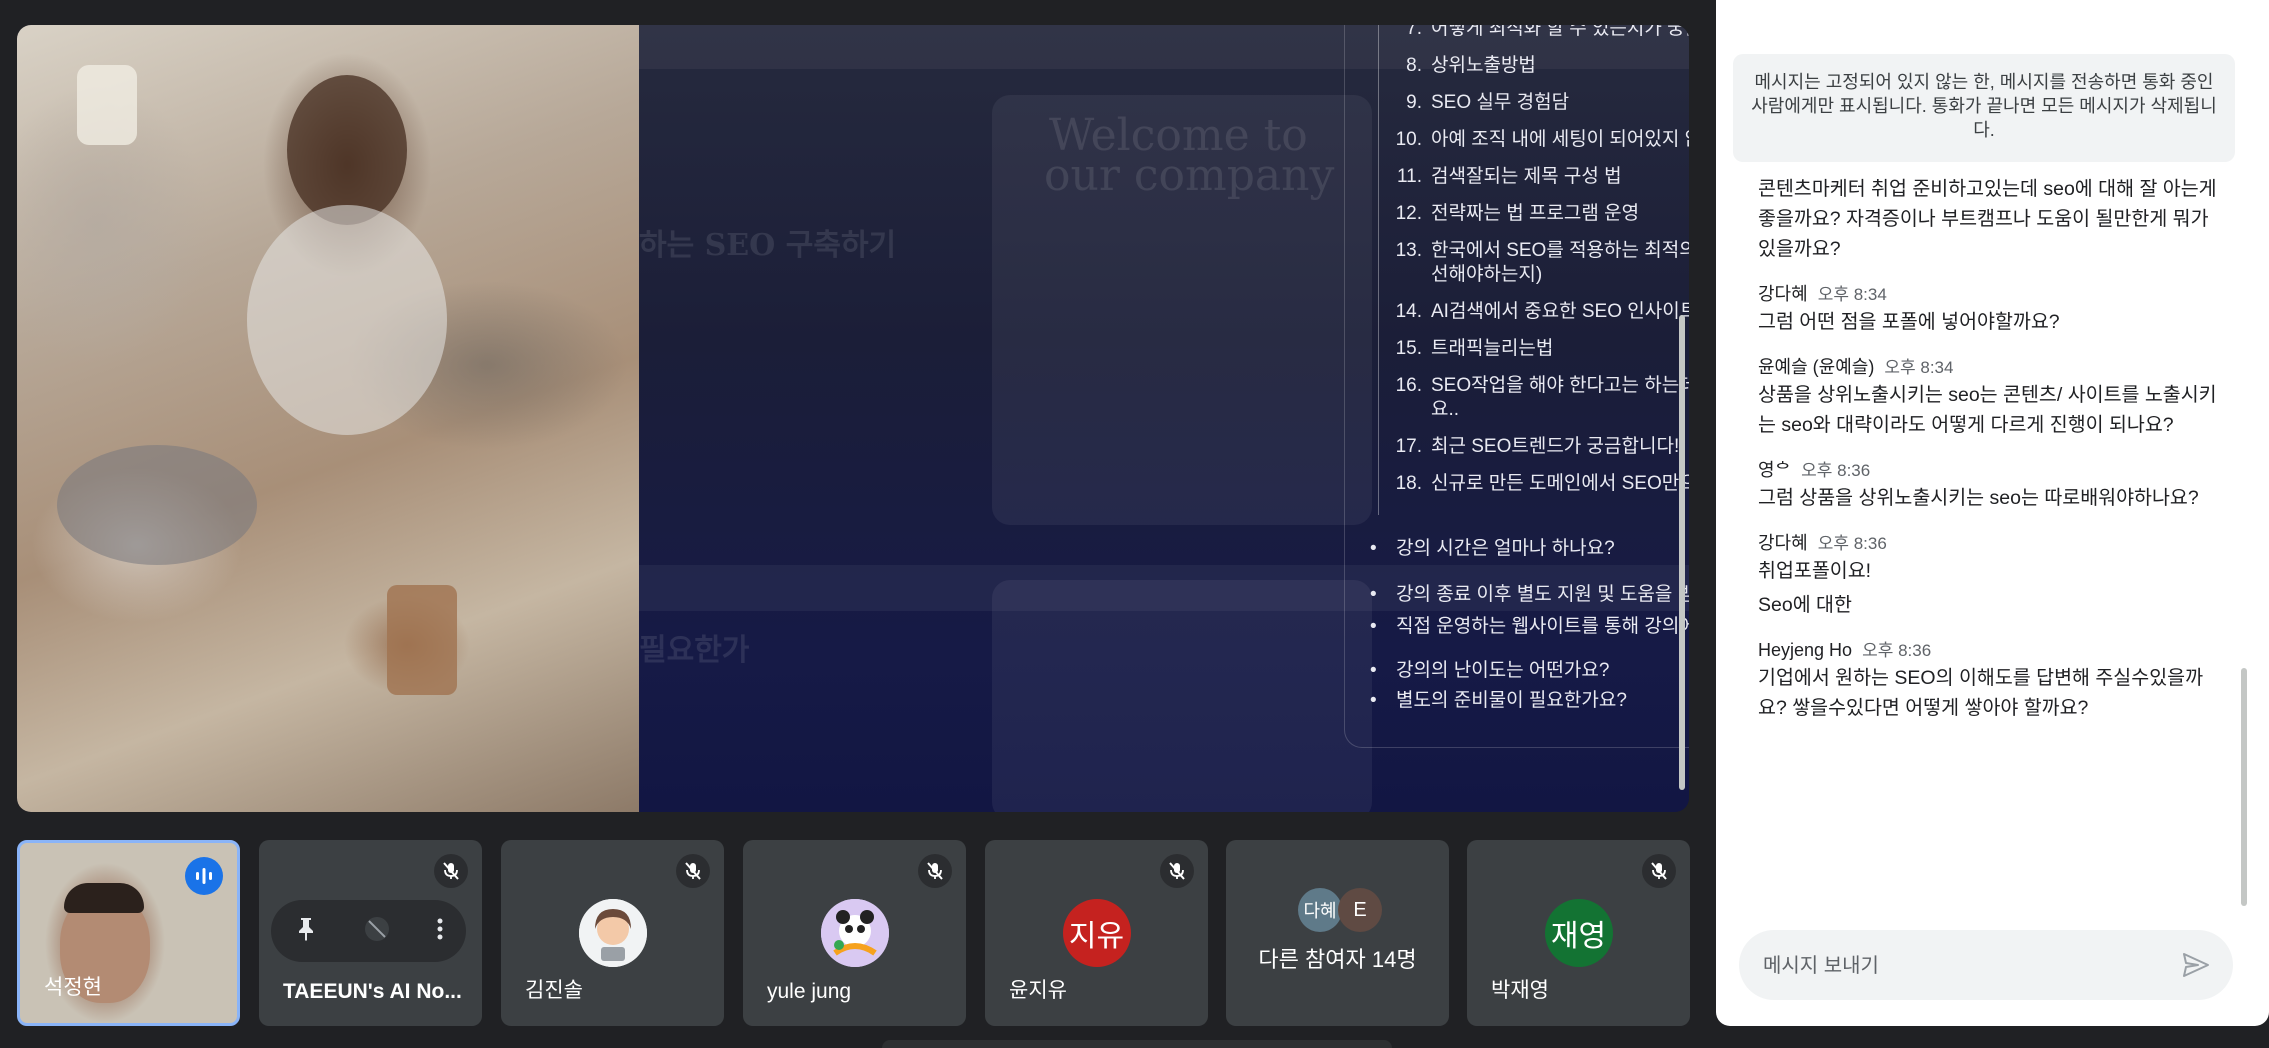  What do you see at coordinates (1988, 294) in the screenshot?
I see `chat-message-header: 강다혜 오후 8:34` at bounding box center [1988, 294].